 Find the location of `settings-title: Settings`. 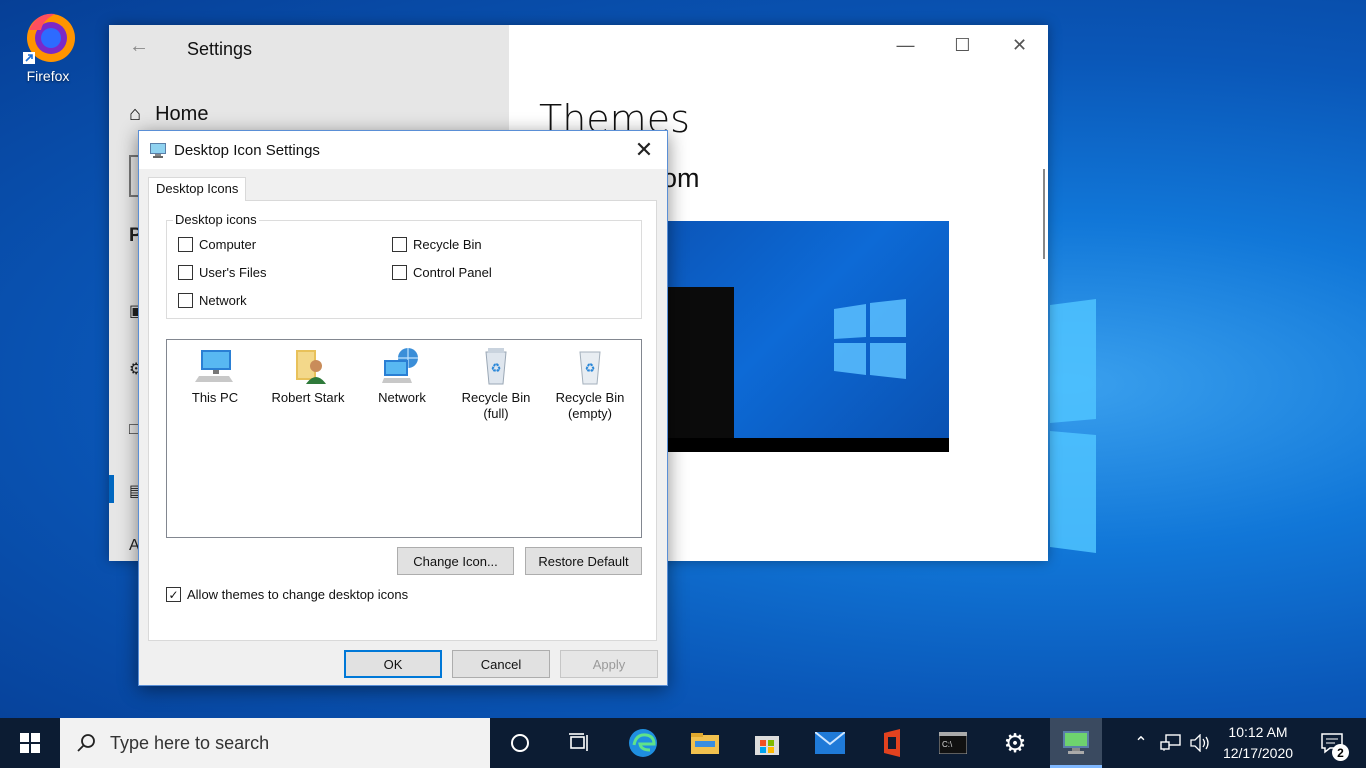

settings-title: Settings is located at coordinates (220, 49).